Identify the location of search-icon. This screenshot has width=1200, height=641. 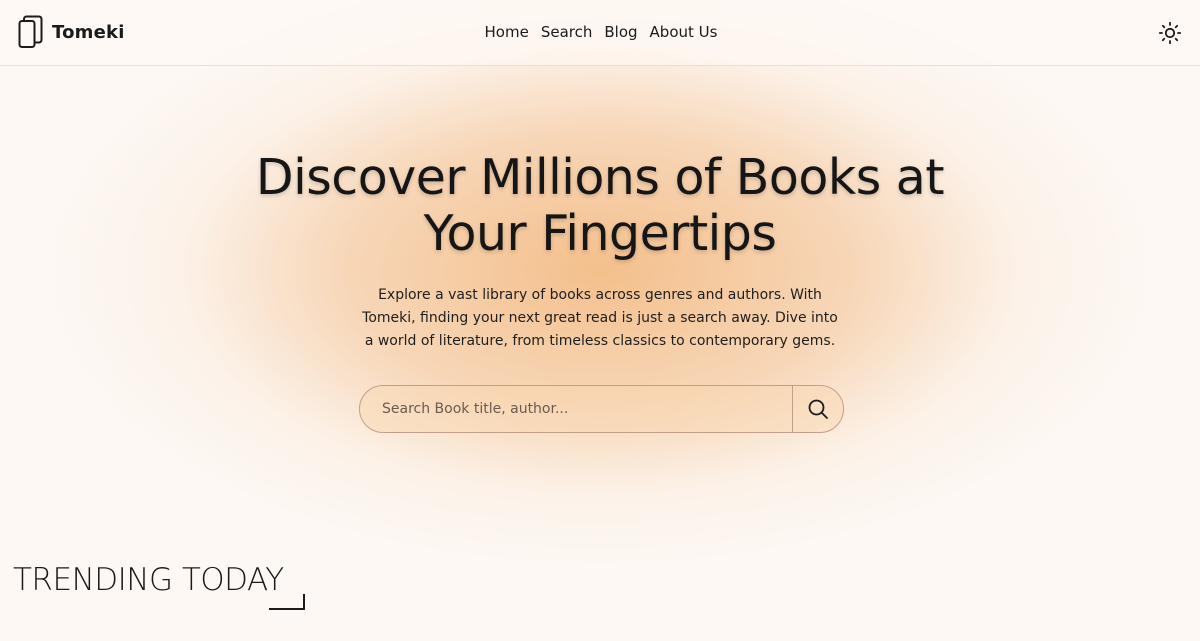
(818, 409).